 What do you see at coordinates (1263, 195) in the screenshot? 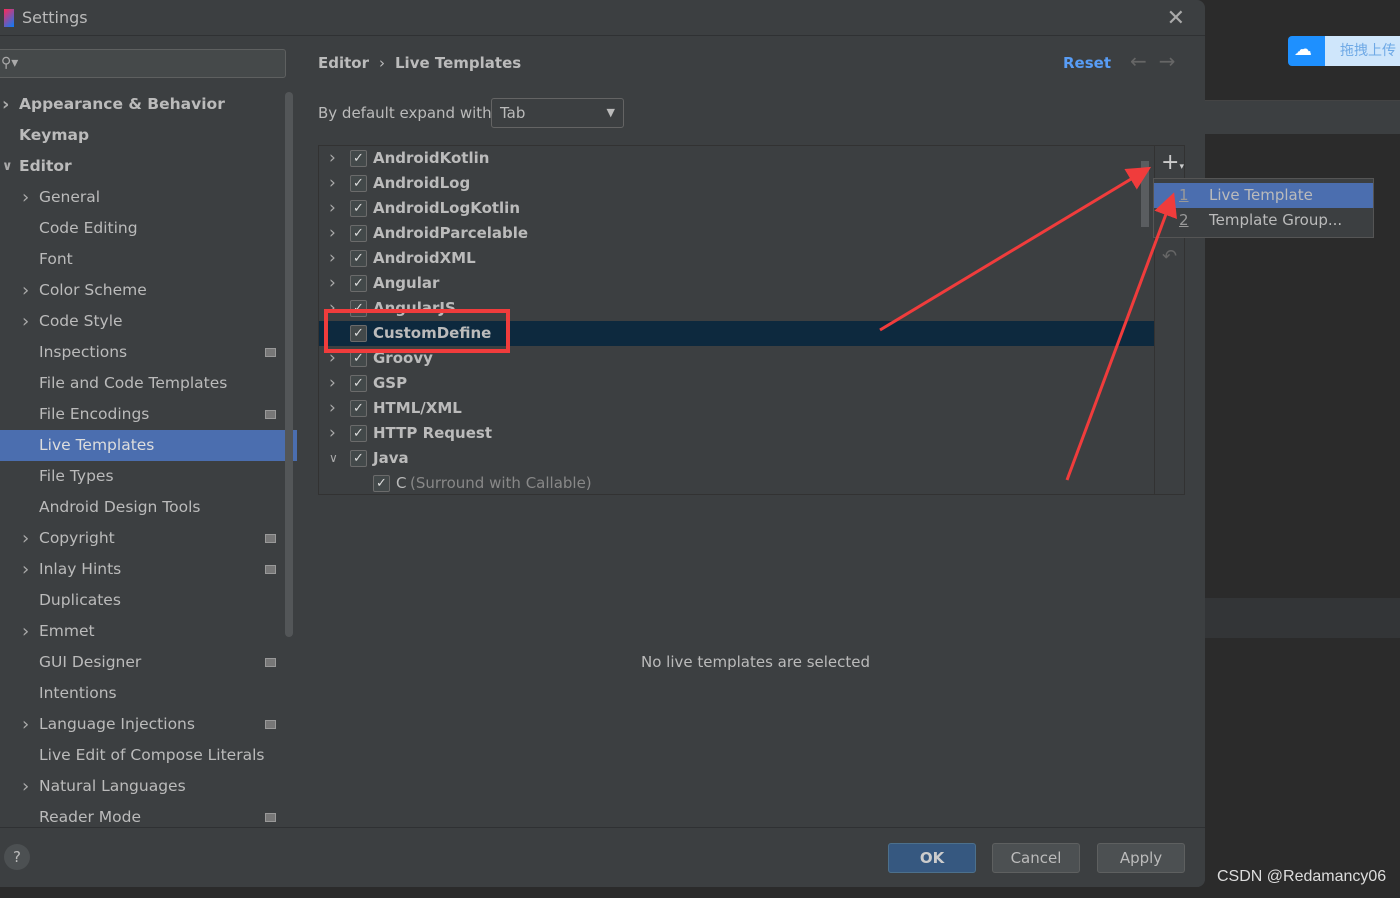
I see `menu-item-live-template: 1 Live Template` at bounding box center [1263, 195].